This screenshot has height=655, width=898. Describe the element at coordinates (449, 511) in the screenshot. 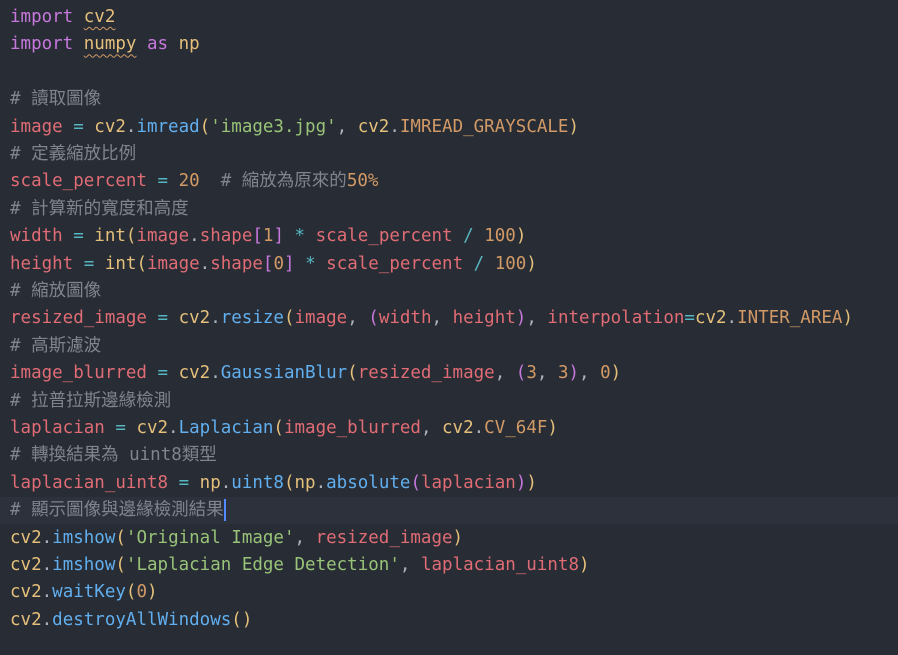

I see `code-line: # 顯示圖像與邊緣檢測結果` at that location.